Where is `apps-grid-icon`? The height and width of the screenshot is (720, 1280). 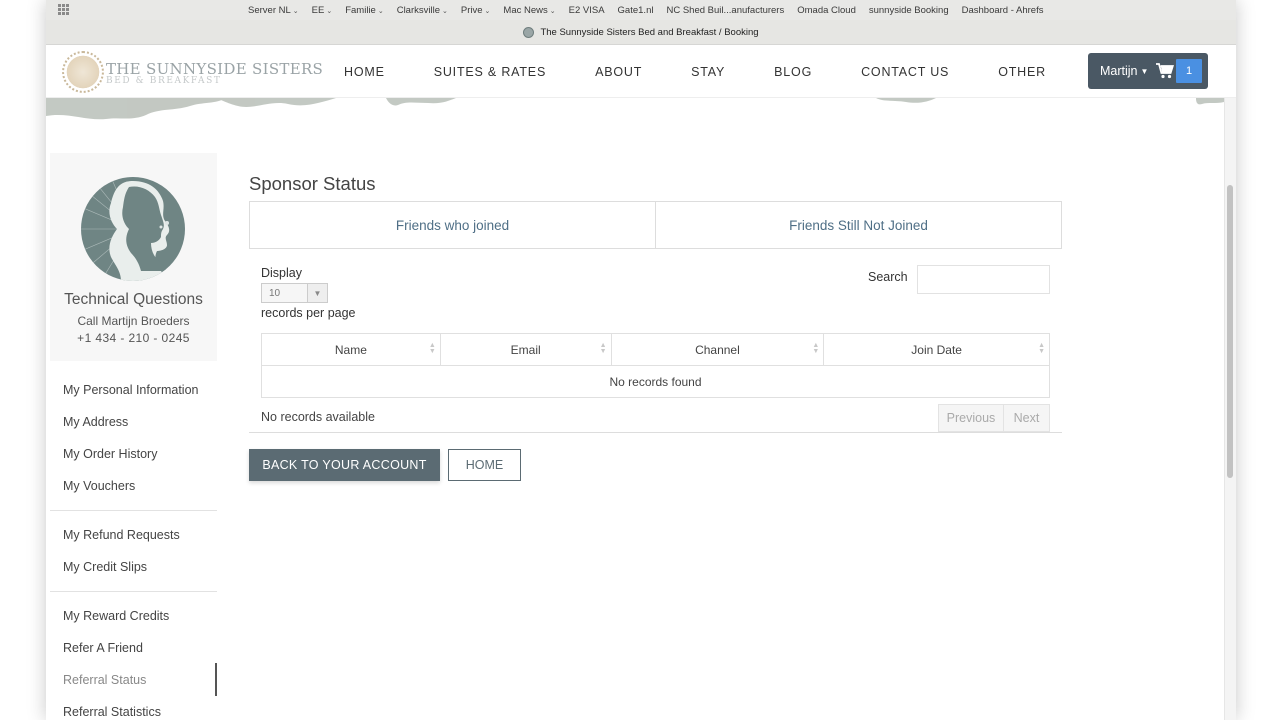 apps-grid-icon is located at coordinates (63, 9).